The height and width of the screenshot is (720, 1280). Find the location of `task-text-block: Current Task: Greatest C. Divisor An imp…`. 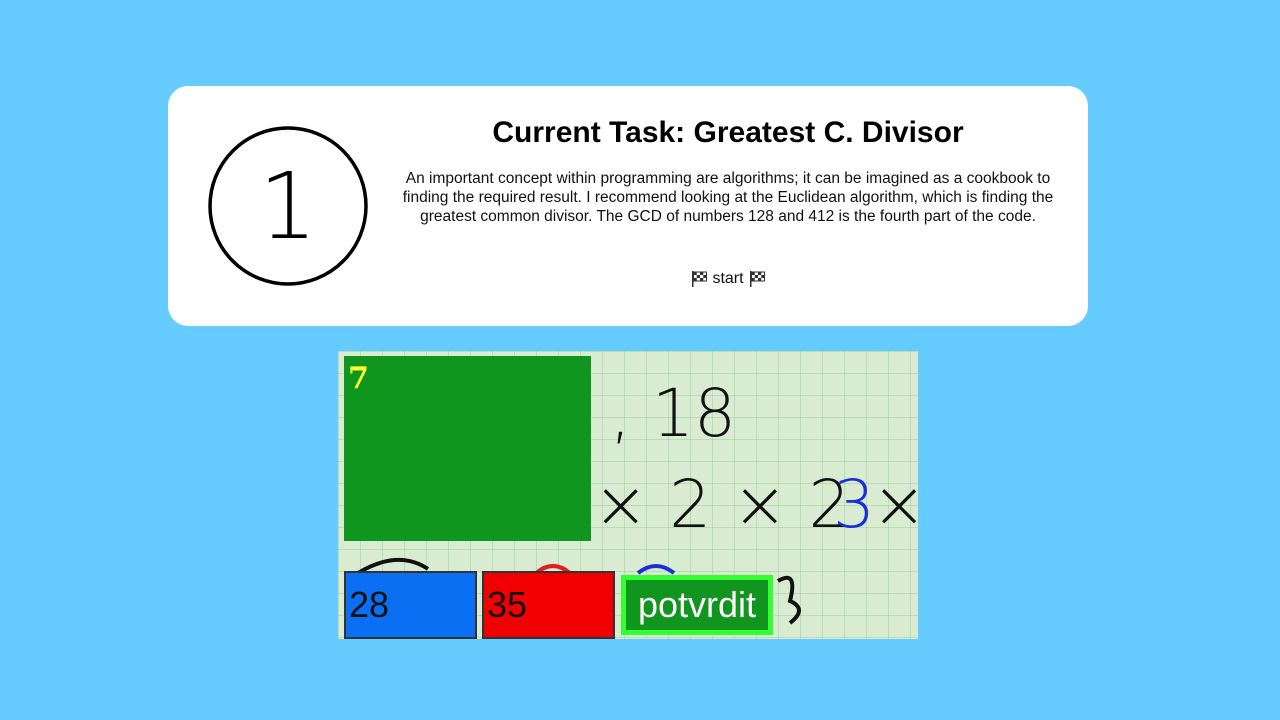

task-text-block: Current Task: Greatest C. Divisor An imp… is located at coordinates (728, 203).